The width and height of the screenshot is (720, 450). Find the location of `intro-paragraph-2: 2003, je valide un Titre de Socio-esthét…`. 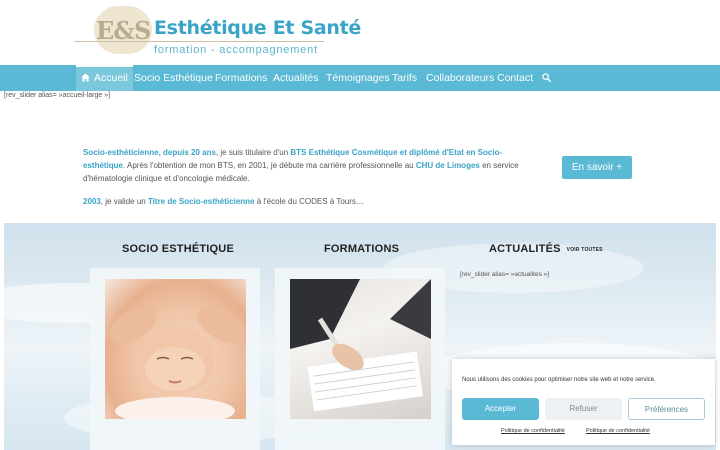

intro-paragraph-2: 2003, je valide un Titre de Socio-esthét… is located at coordinates (310, 201).